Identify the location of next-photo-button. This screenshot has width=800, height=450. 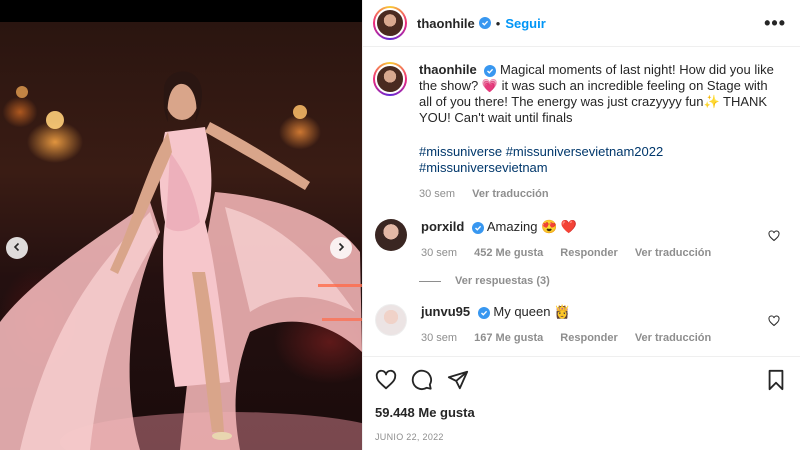
(341, 248).